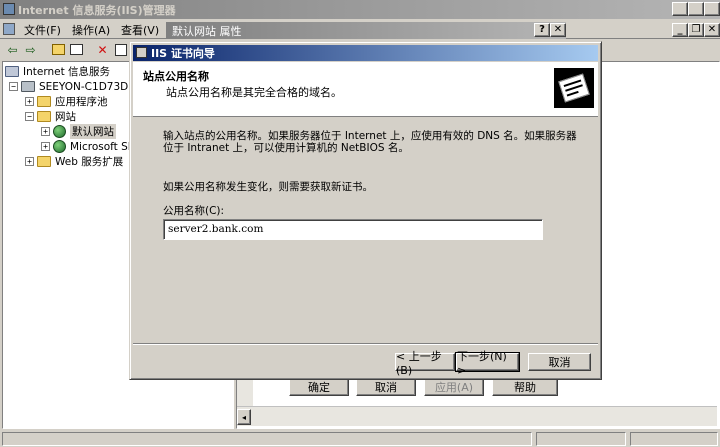 The height and width of the screenshot is (447, 720). I want to click on tree-label-web-ext: Web 服务扩展, so click(89, 162).